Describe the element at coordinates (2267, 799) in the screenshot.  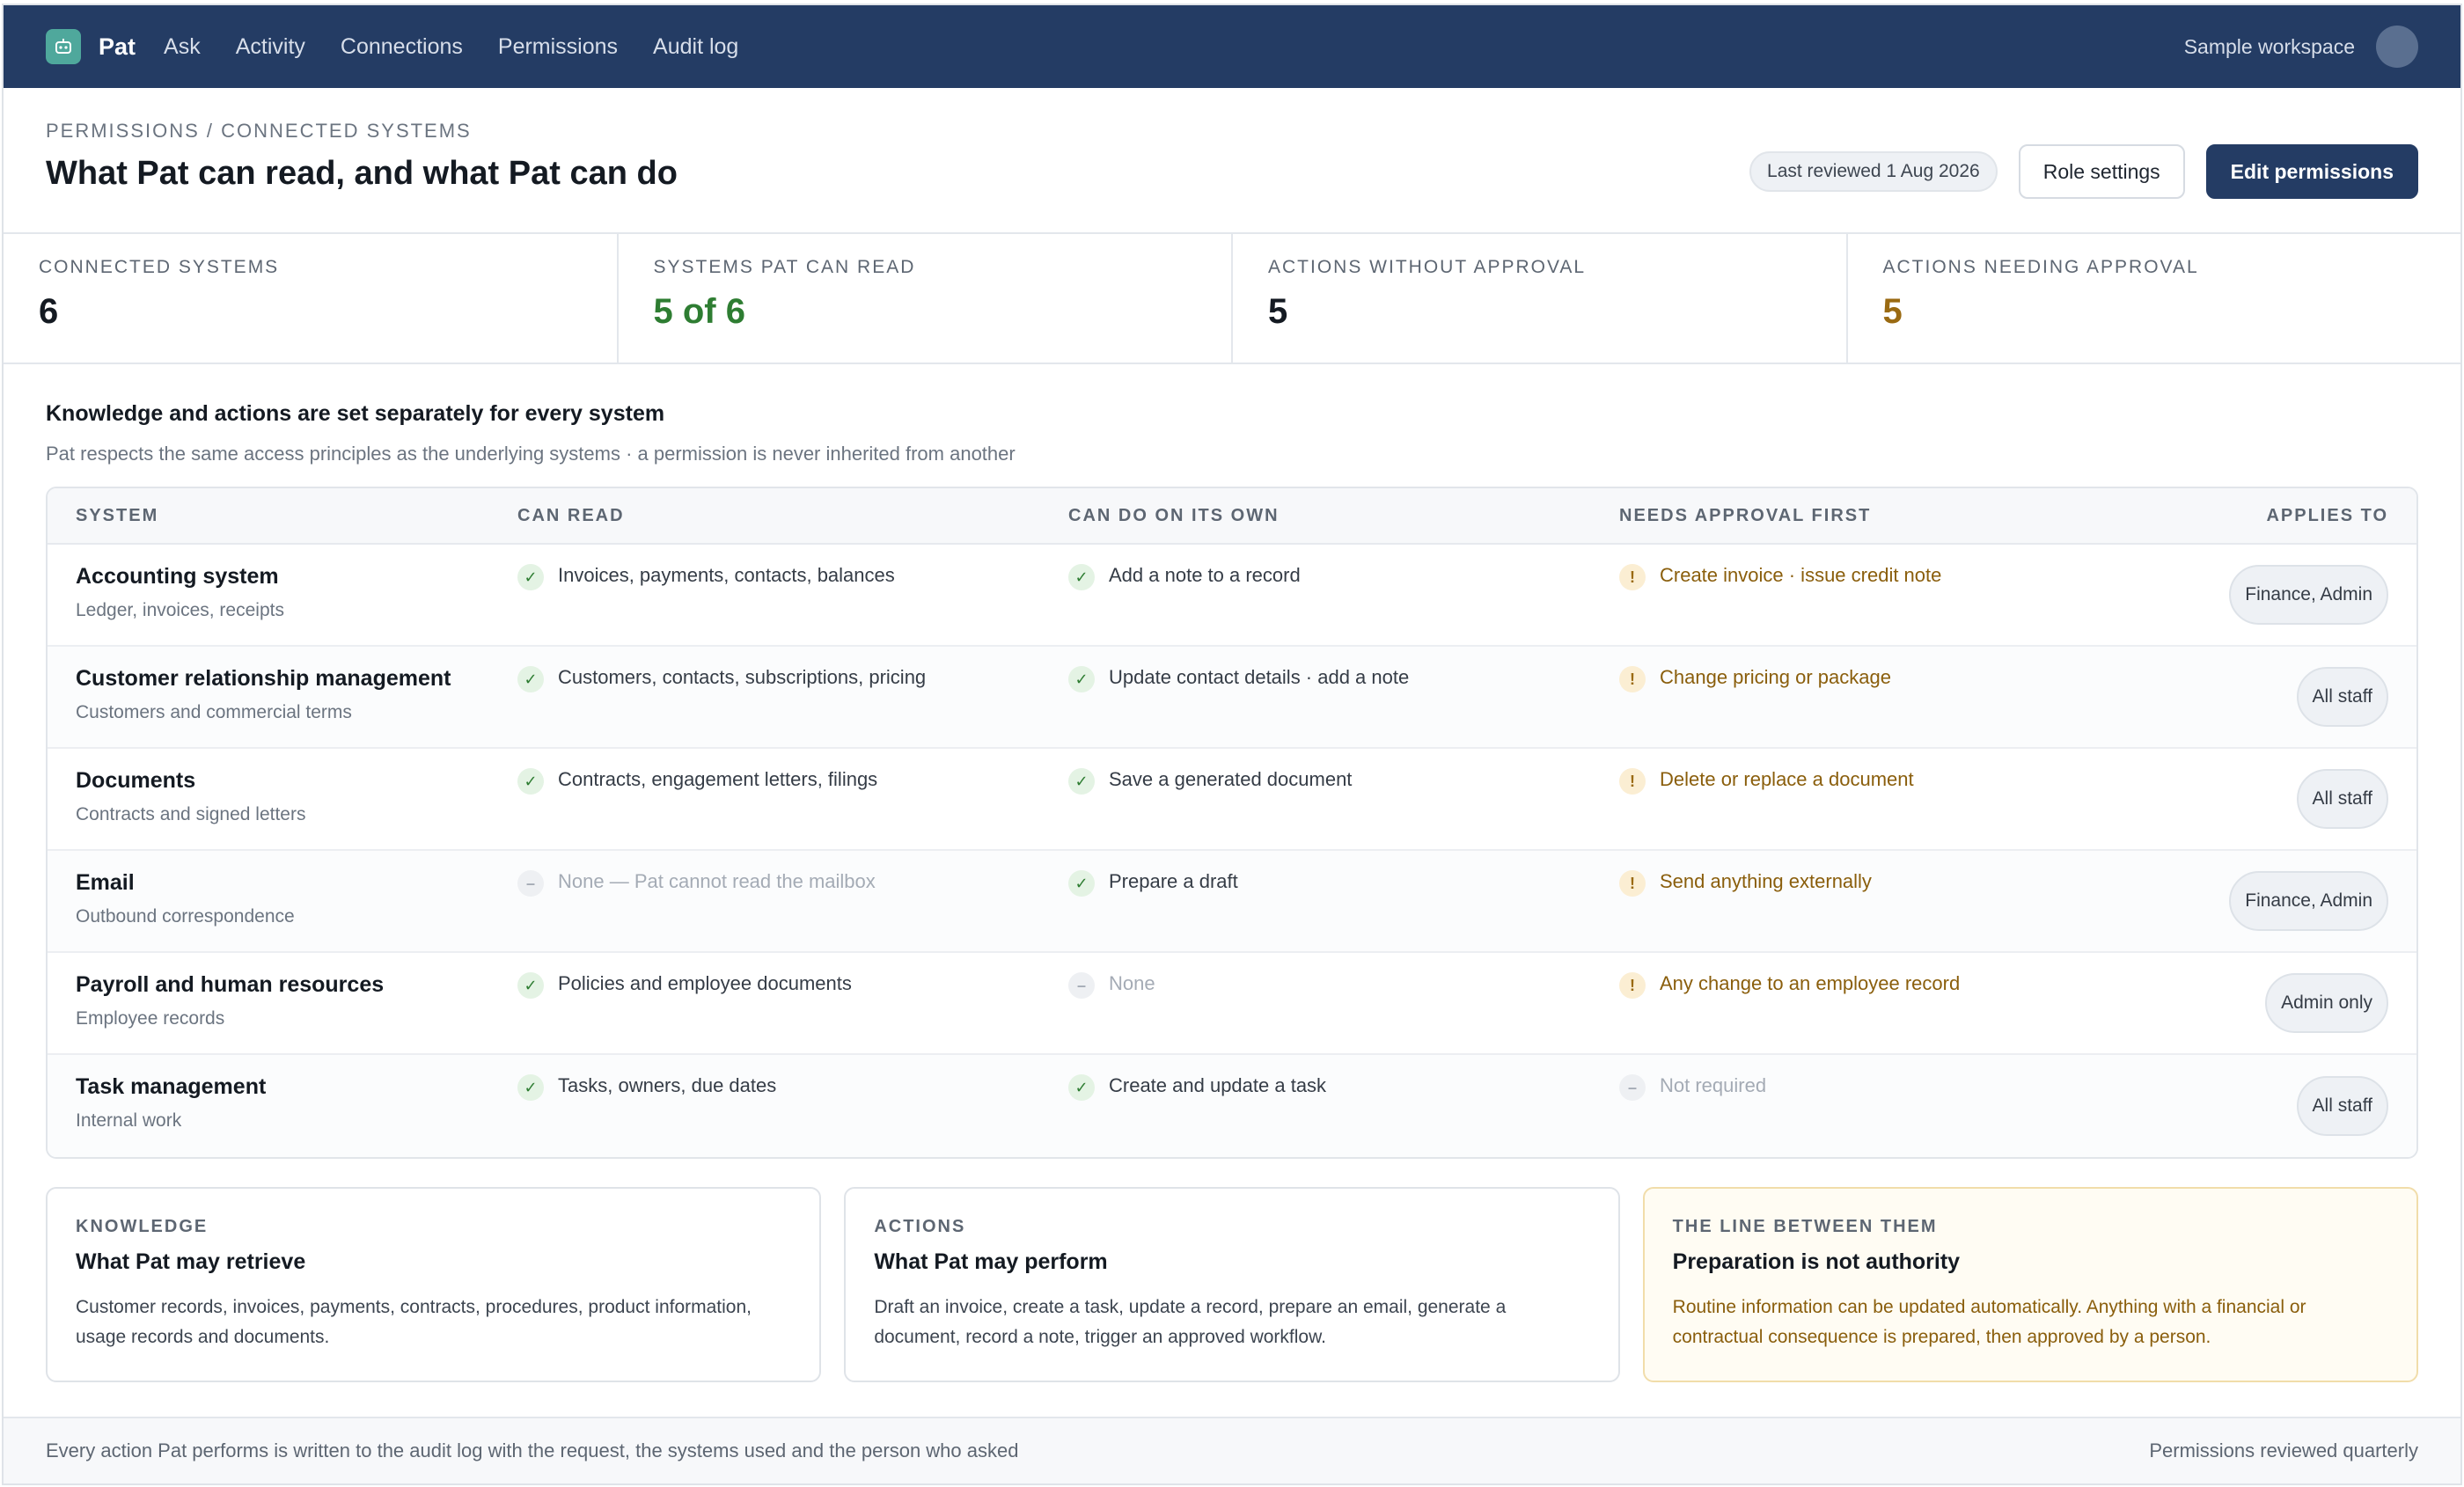
I see `applies-to-cell: All staff` at that location.